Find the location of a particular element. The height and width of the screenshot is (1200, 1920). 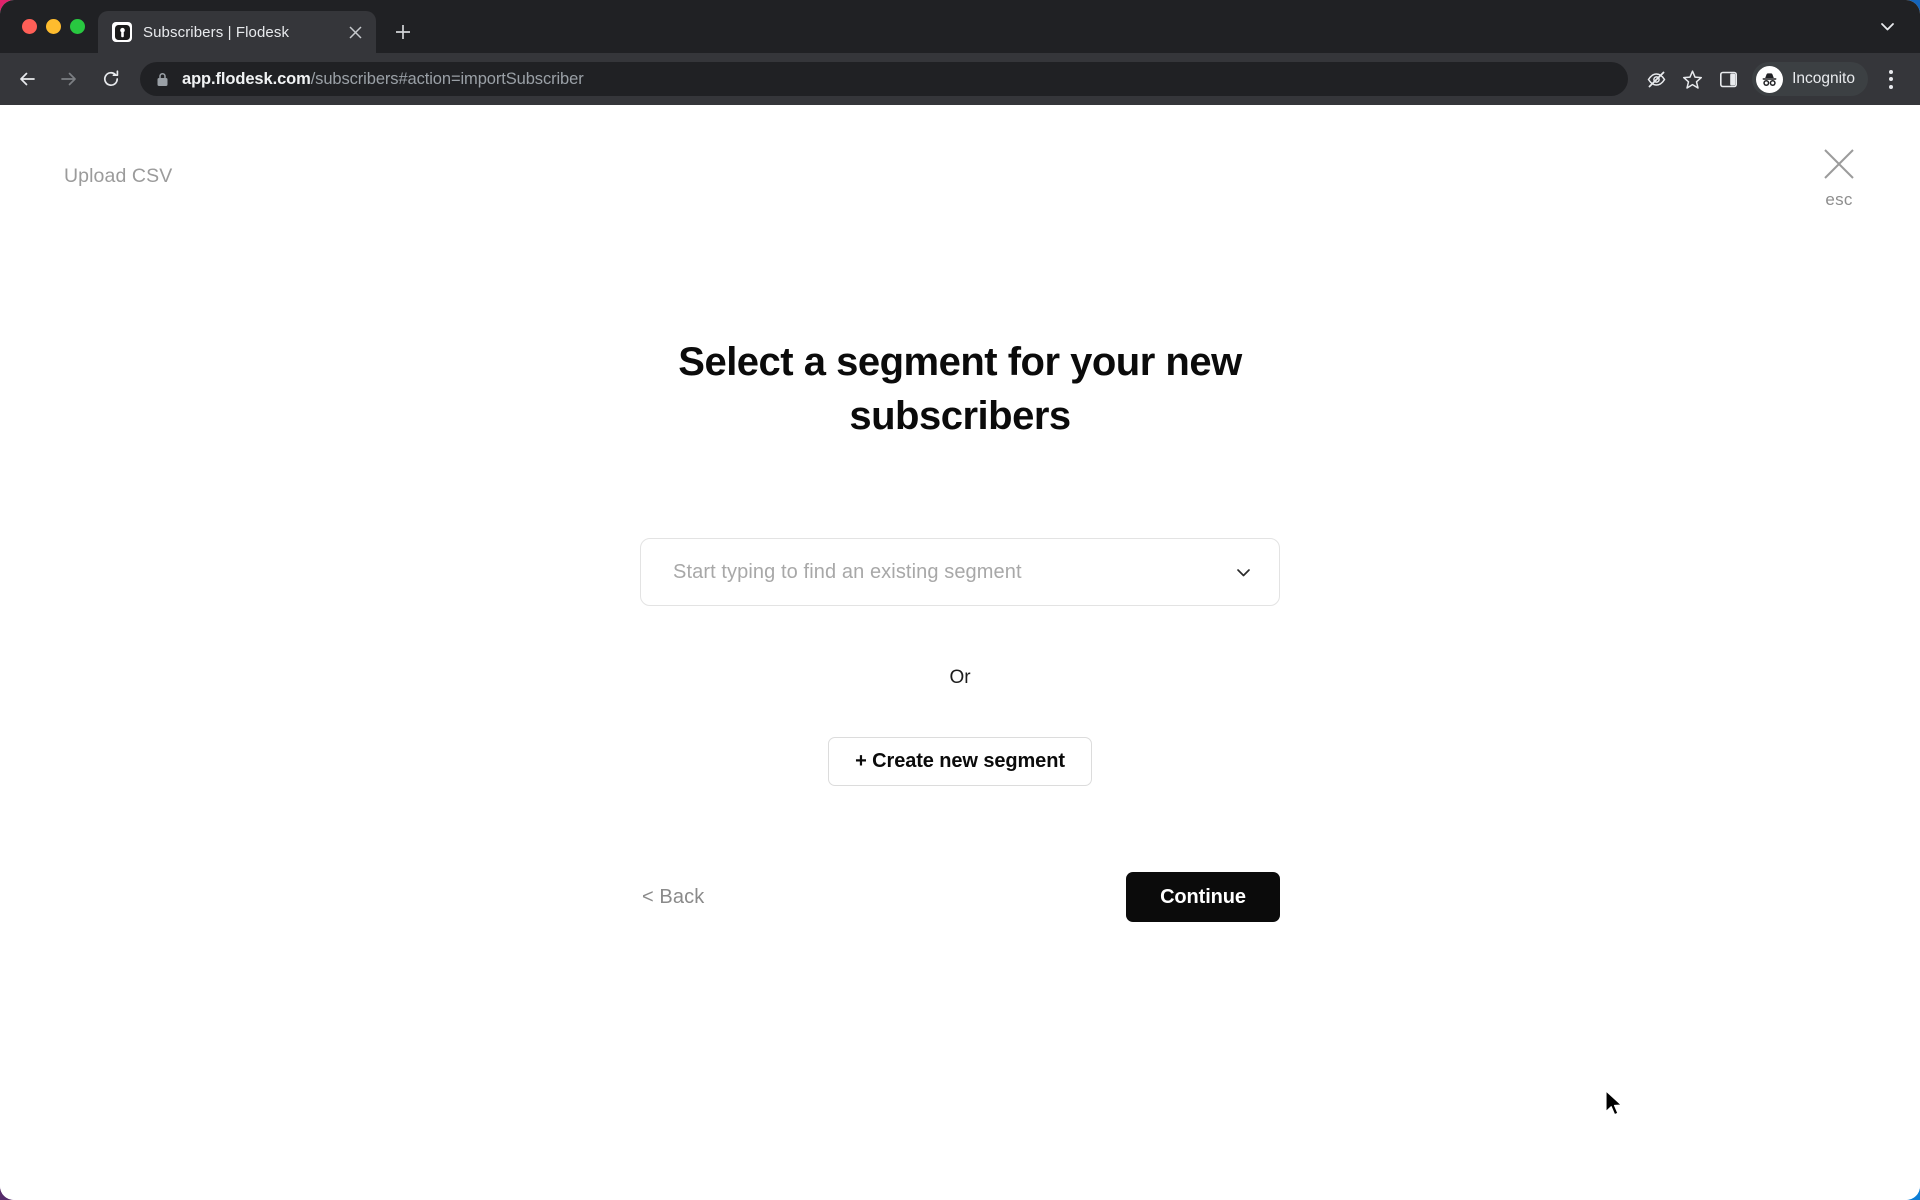

segment-select: Start typing to find an existing segment is located at coordinates (960, 572).